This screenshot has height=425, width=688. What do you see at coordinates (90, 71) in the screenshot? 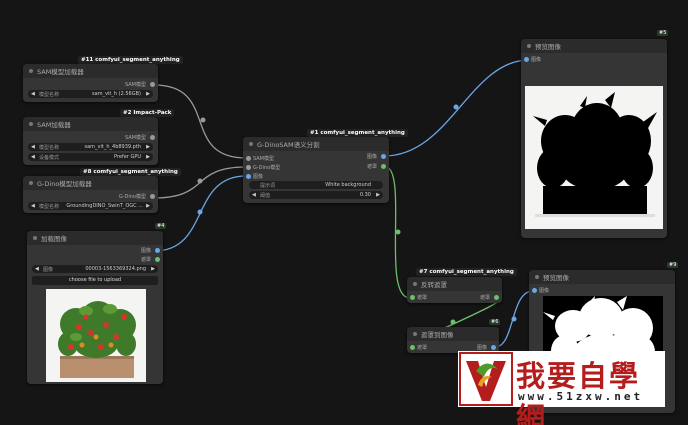
I see `node-header: SAM模型加载器` at bounding box center [90, 71].